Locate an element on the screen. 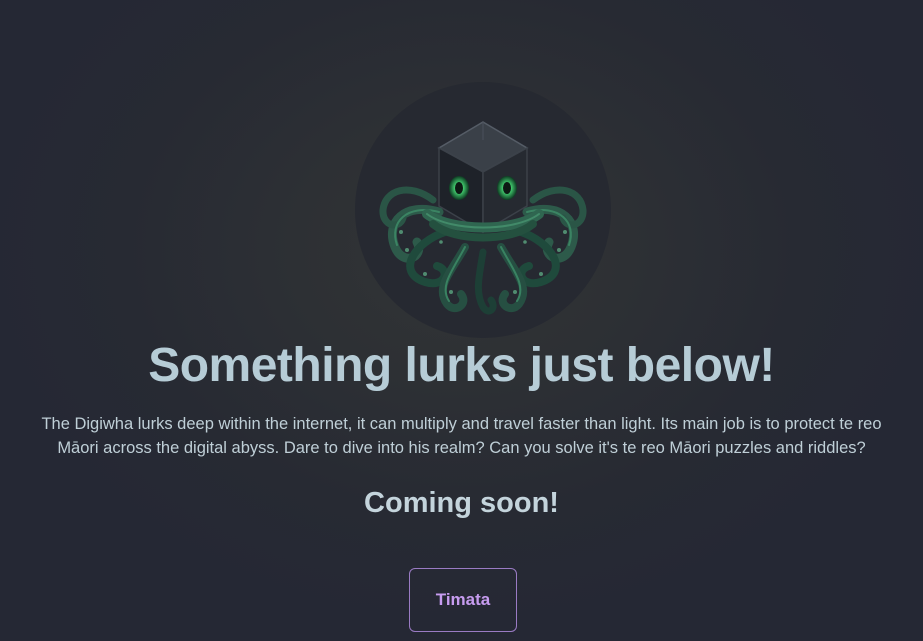  page-title: Something lurks just below! is located at coordinates (461, 365).